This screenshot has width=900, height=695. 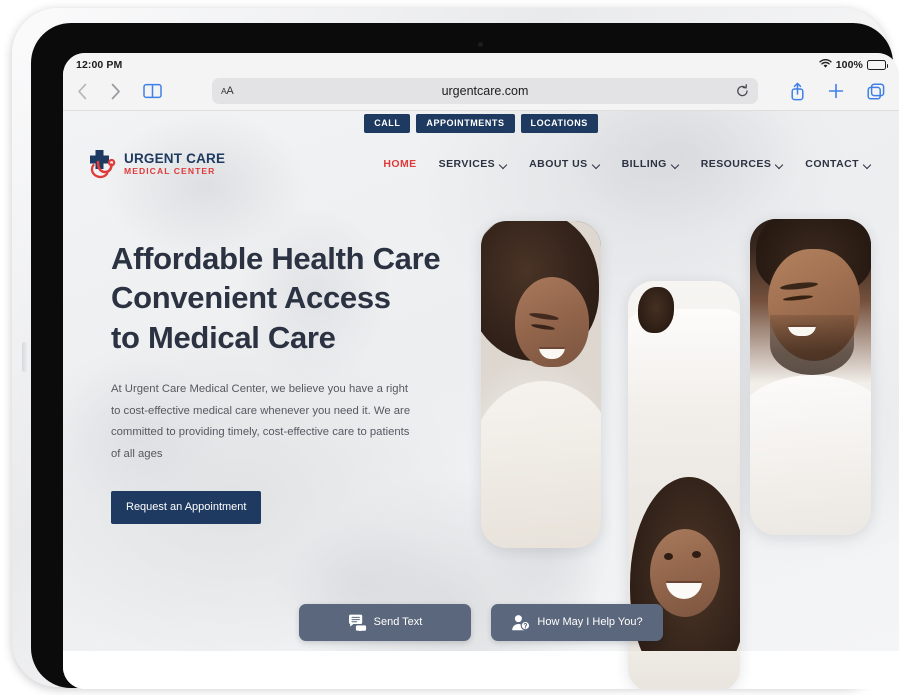 What do you see at coordinates (175, 159) in the screenshot?
I see `logo-line-1: URGENT CARE` at bounding box center [175, 159].